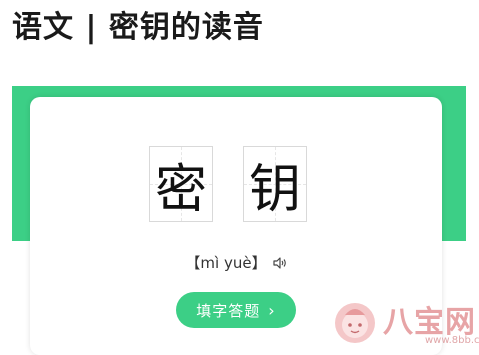  I want to click on chevron-right-icon: ›, so click(272, 310).